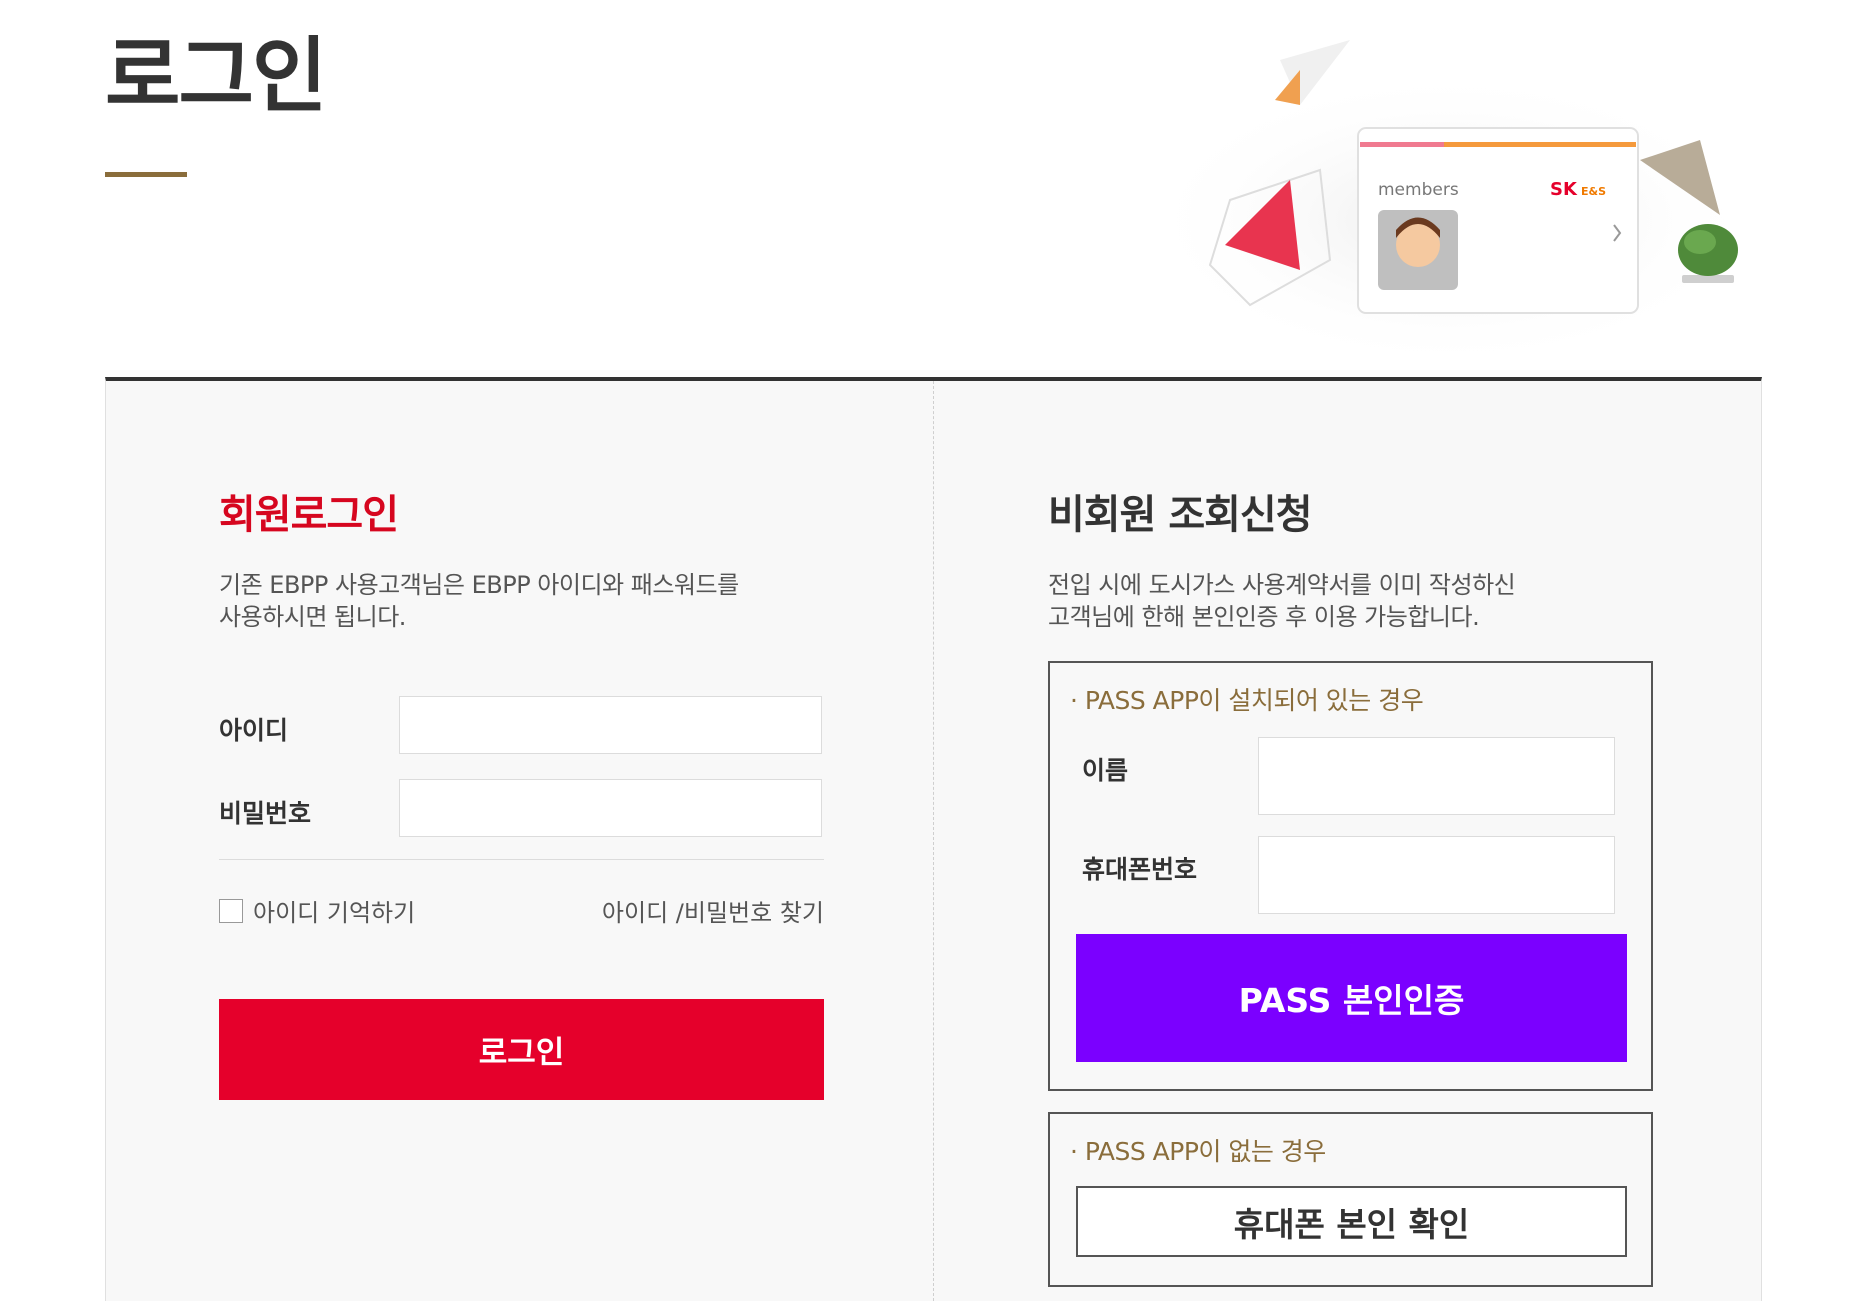 Image resolution: width=1862 pixels, height=1301 pixels. What do you see at coordinates (479, 585) in the screenshot?
I see `member-login-description-line1: 기존 EBPP 사용고객님은 EBPP 아이디와 패스워드를` at bounding box center [479, 585].